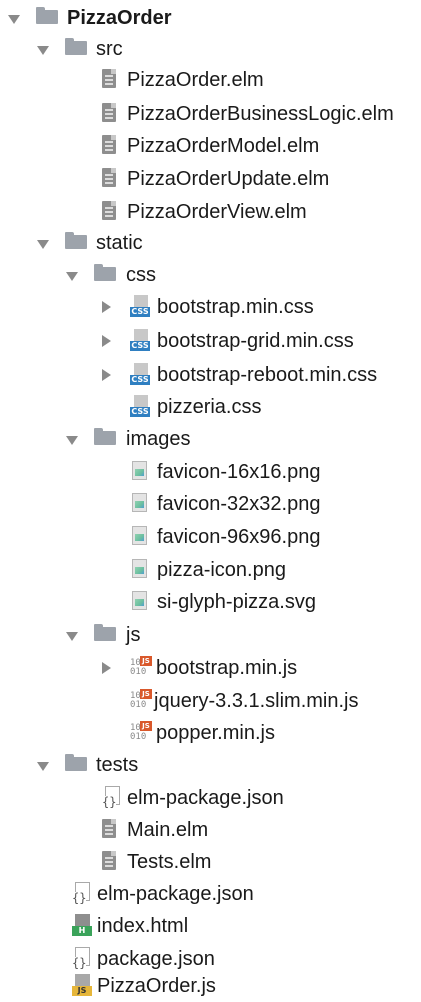  What do you see at coordinates (210, 439) in the screenshot?
I see `tree-node-images: images` at bounding box center [210, 439].